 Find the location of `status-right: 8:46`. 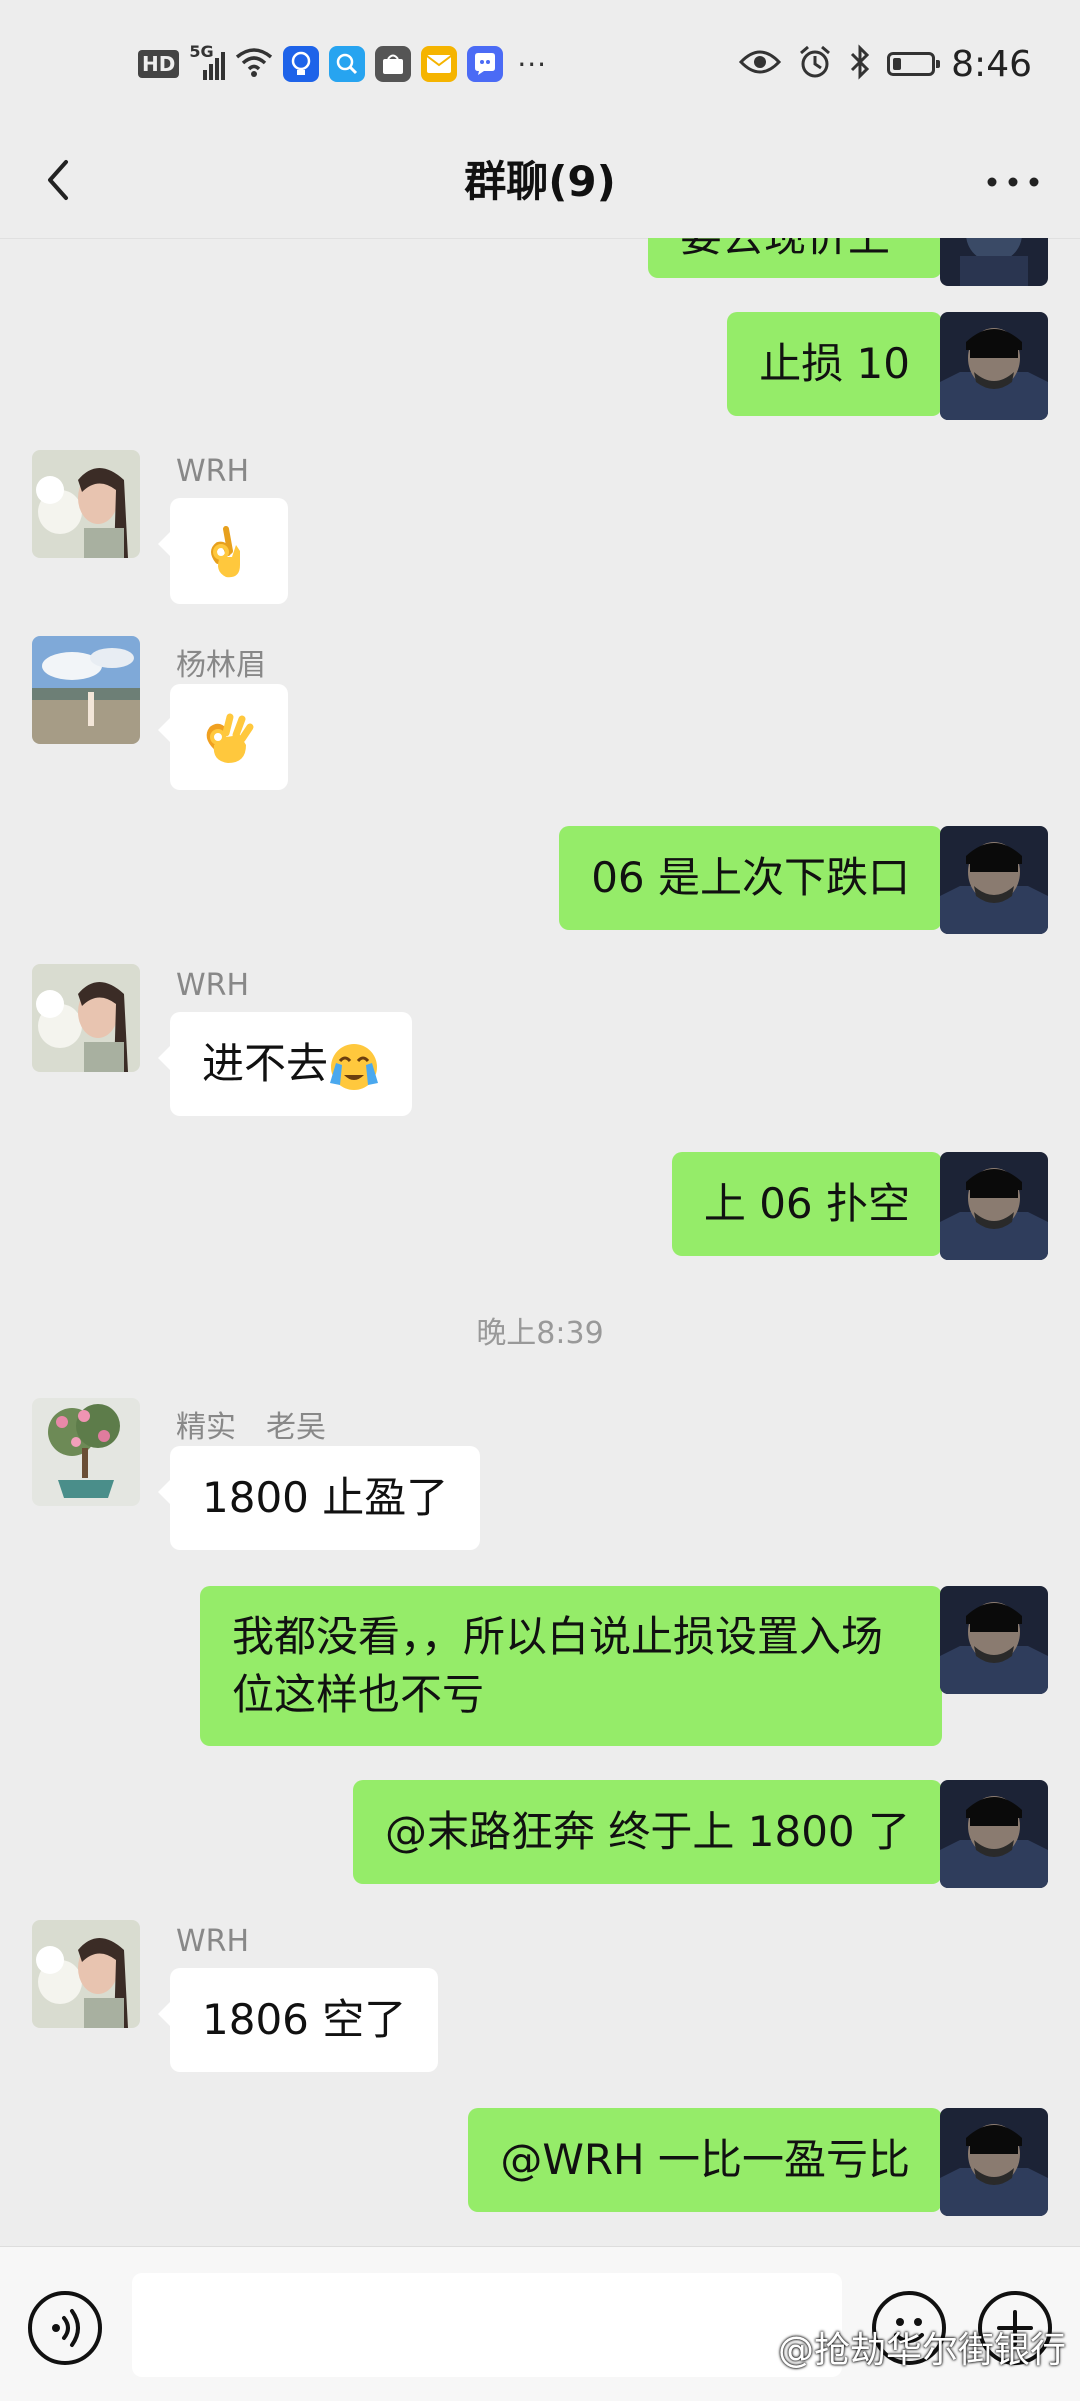

status-right: 8:46 is located at coordinates (885, 64).